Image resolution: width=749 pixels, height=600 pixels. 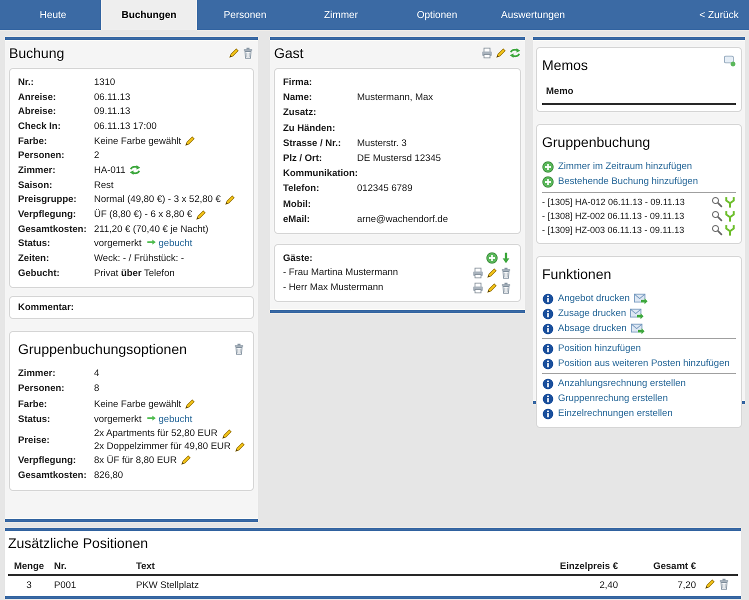 What do you see at coordinates (558, 585) in the screenshot?
I see `table-cell: 2,40` at bounding box center [558, 585].